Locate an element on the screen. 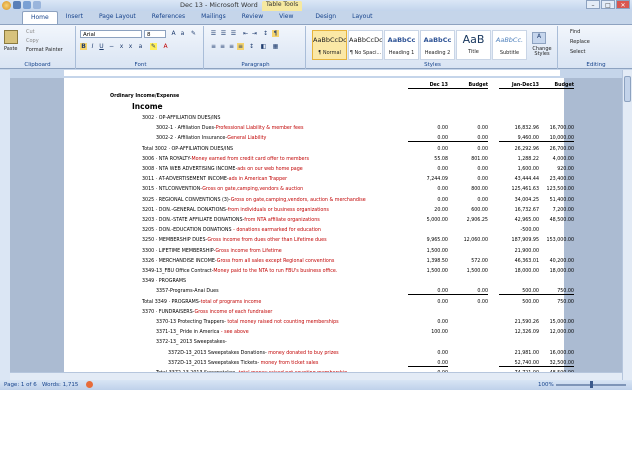  tab-design: Design is located at coordinates (325, 17).